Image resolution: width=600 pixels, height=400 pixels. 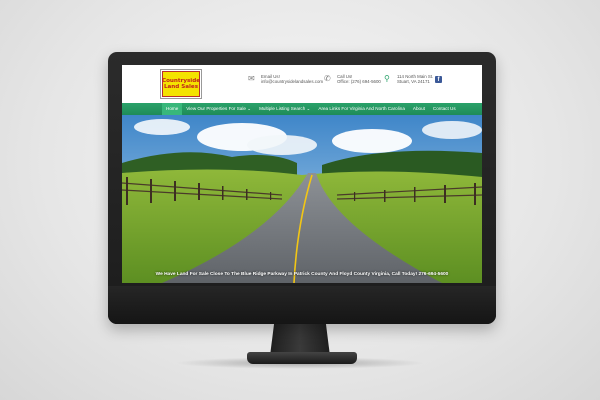 What do you see at coordinates (172, 109) in the screenshot?
I see `nav-home: Home` at bounding box center [172, 109].